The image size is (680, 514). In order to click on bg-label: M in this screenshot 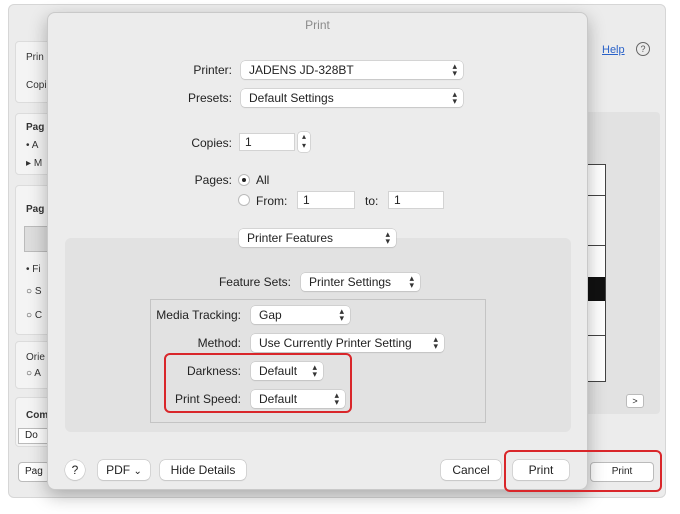, I will do `click(38, 163)`.